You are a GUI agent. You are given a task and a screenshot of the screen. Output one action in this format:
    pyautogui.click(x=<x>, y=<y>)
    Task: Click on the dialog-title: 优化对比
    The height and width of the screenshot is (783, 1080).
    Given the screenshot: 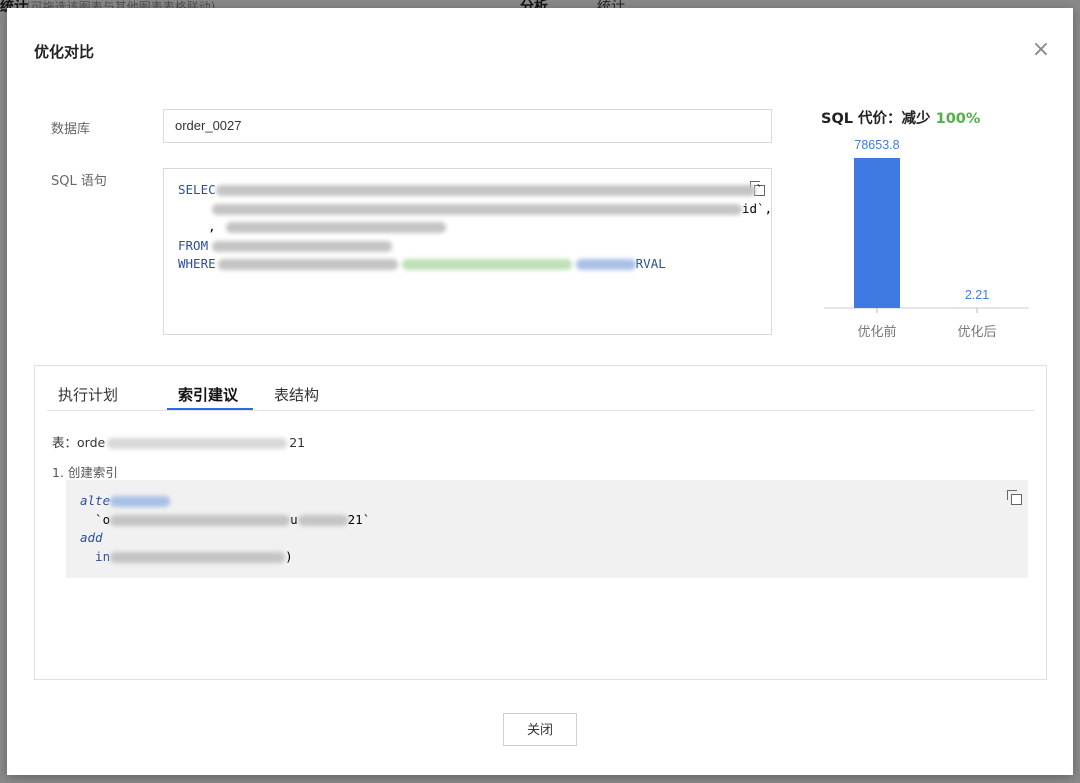 What is the action you would take?
    pyautogui.click(x=64, y=52)
    